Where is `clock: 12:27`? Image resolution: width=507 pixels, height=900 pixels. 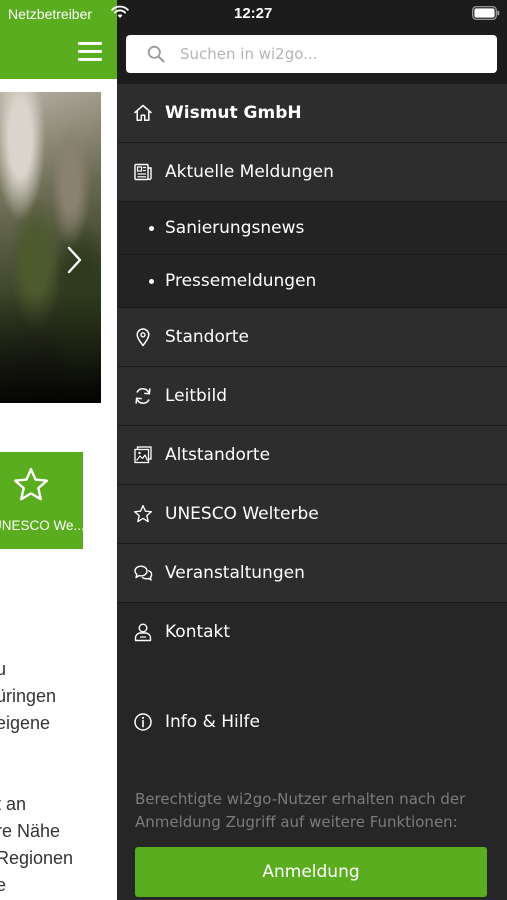 clock: 12:27 is located at coordinates (253, 13).